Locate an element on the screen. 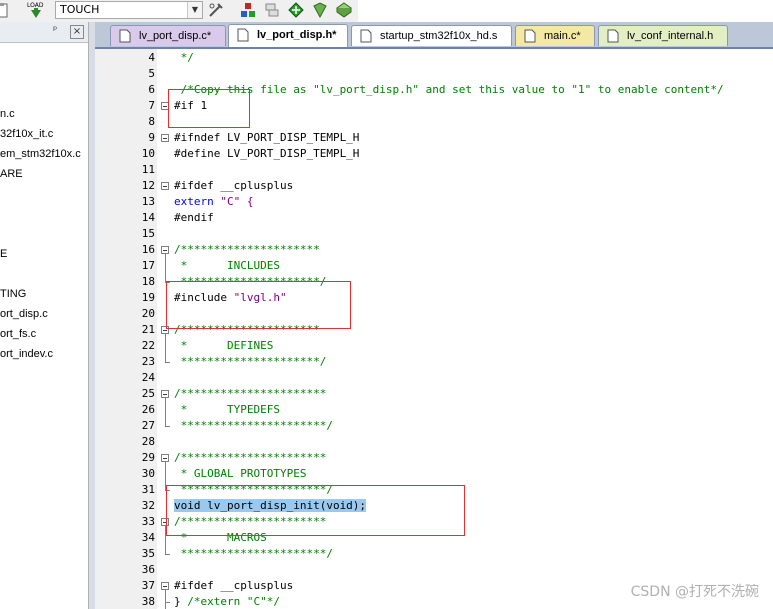  tab-label: startup_stm32f10x_hd.s is located at coordinates (439, 36).